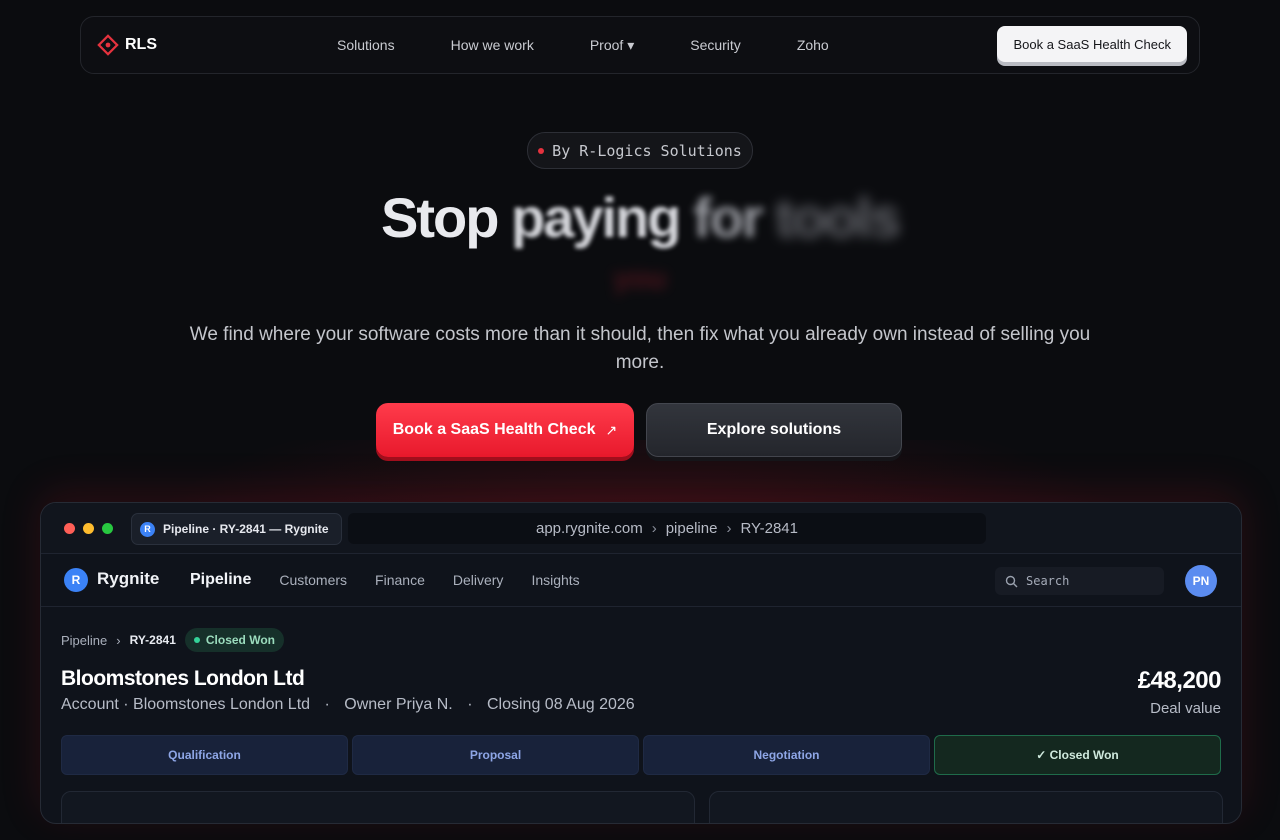 This screenshot has height=840, width=1280. What do you see at coordinates (555, 580) in the screenshot?
I see `app-nav-insights: Insights` at bounding box center [555, 580].